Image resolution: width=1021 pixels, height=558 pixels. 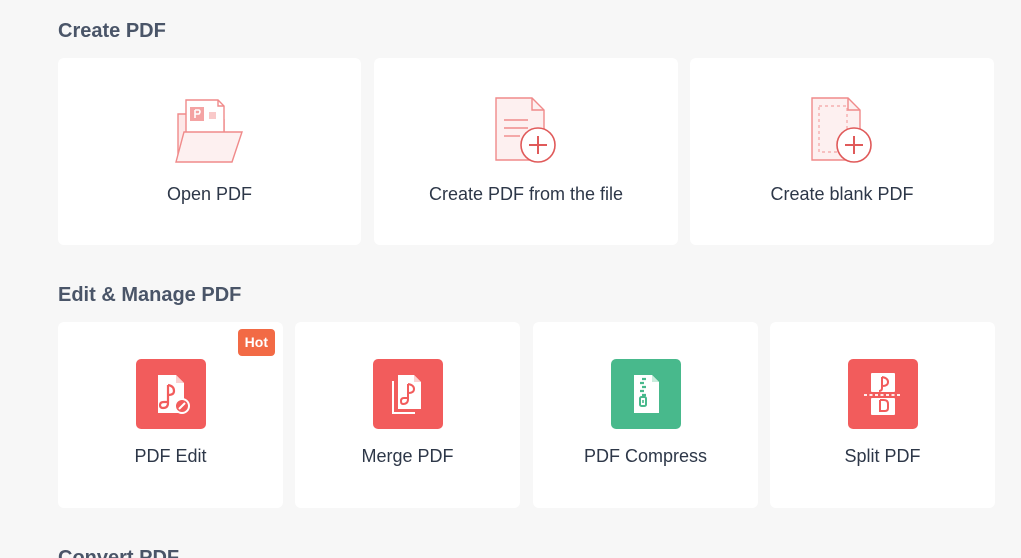 What do you see at coordinates (526, 194) in the screenshot?
I see `create-pdf-from-file-label: Create PDF from the file` at bounding box center [526, 194].